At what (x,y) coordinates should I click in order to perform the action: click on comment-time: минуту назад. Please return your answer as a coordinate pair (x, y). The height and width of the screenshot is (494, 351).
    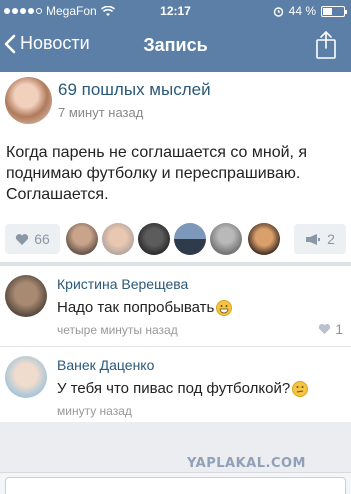
    Looking at the image, I should click on (94, 411).